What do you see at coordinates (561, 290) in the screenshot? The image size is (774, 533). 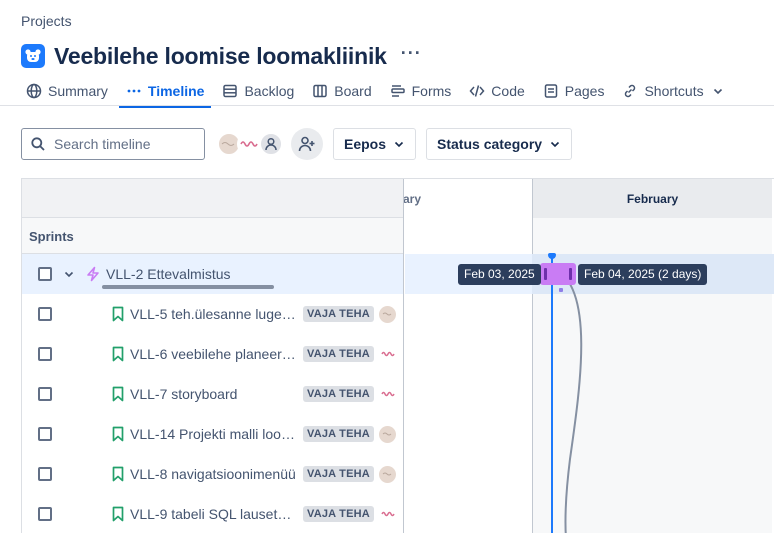 I see `dependency-handle` at bounding box center [561, 290].